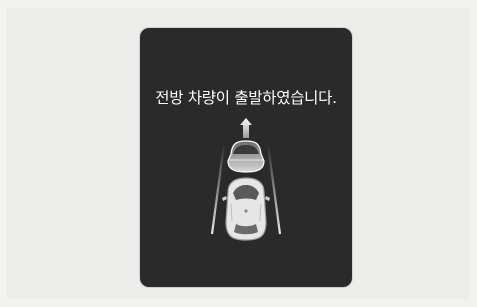 The height and width of the screenshot is (307, 477). What do you see at coordinates (246, 209) in the screenshot?
I see `own-vehicle-icon` at bounding box center [246, 209].